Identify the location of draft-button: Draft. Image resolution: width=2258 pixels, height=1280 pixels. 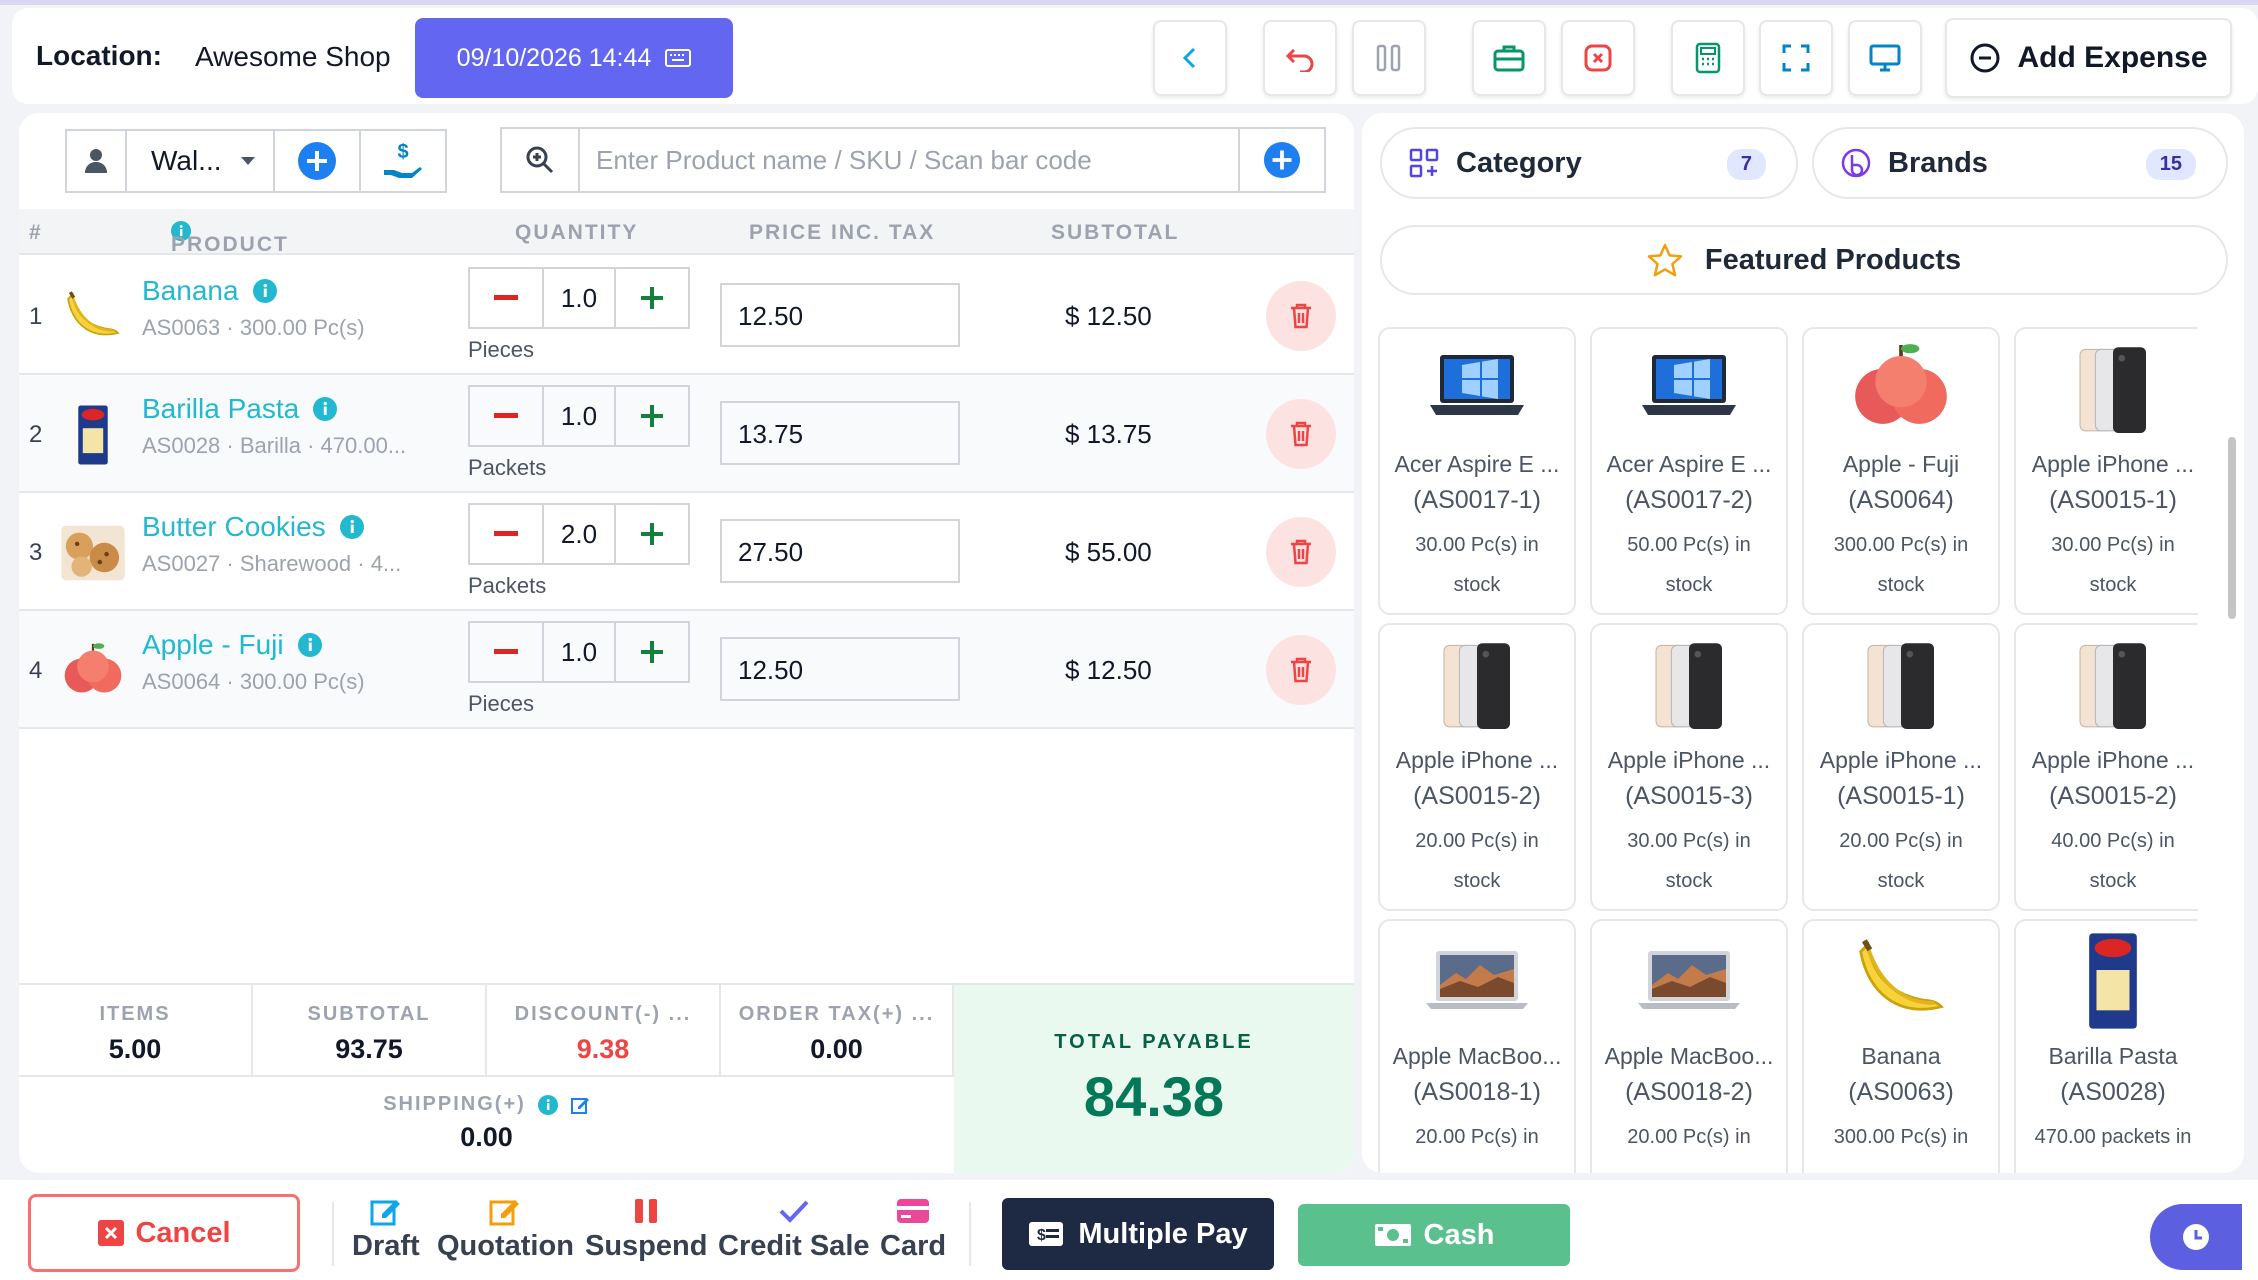
(386, 1227).